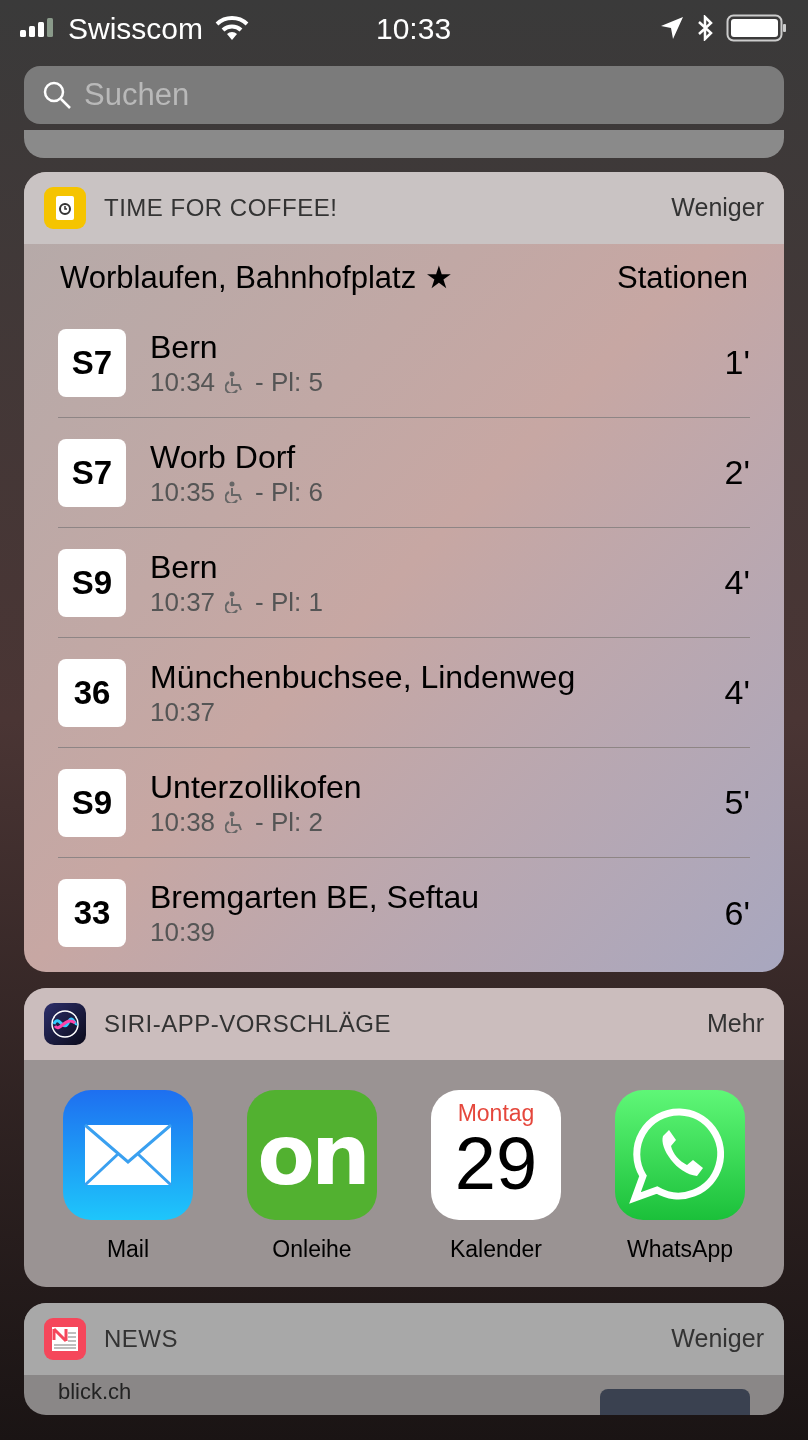 The height and width of the screenshot is (1440, 808). What do you see at coordinates (496, 1113) in the screenshot?
I see `weekday-label: Montag` at bounding box center [496, 1113].